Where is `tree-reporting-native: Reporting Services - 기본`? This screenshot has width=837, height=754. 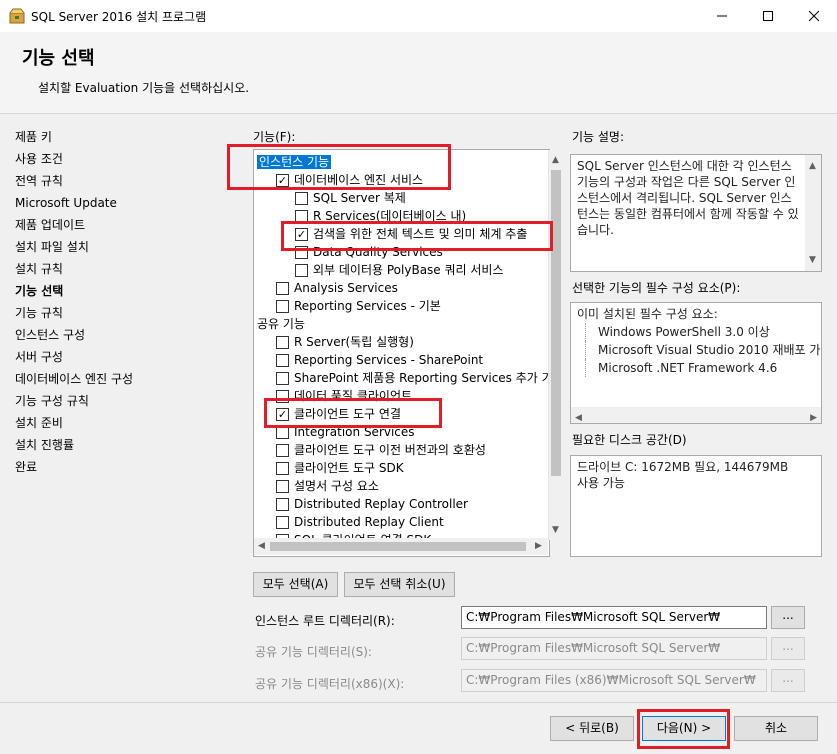 tree-reporting-native: Reporting Services - 기본 is located at coordinates (358, 306).